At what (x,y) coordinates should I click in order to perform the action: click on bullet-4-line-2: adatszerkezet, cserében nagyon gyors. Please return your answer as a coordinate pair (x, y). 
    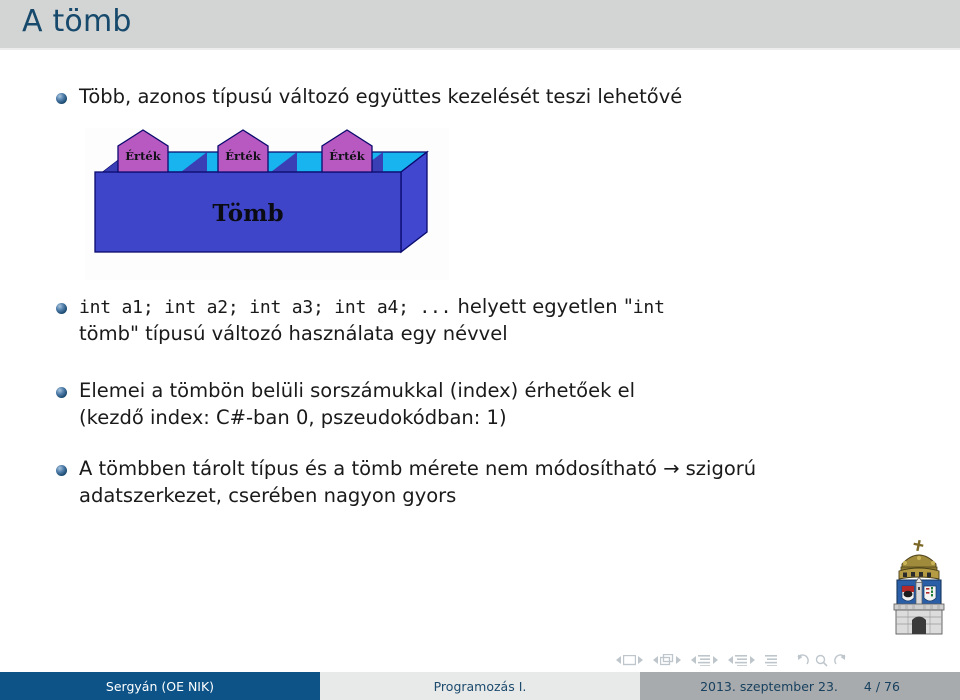
    Looking at the image, I should click on (268, 495).